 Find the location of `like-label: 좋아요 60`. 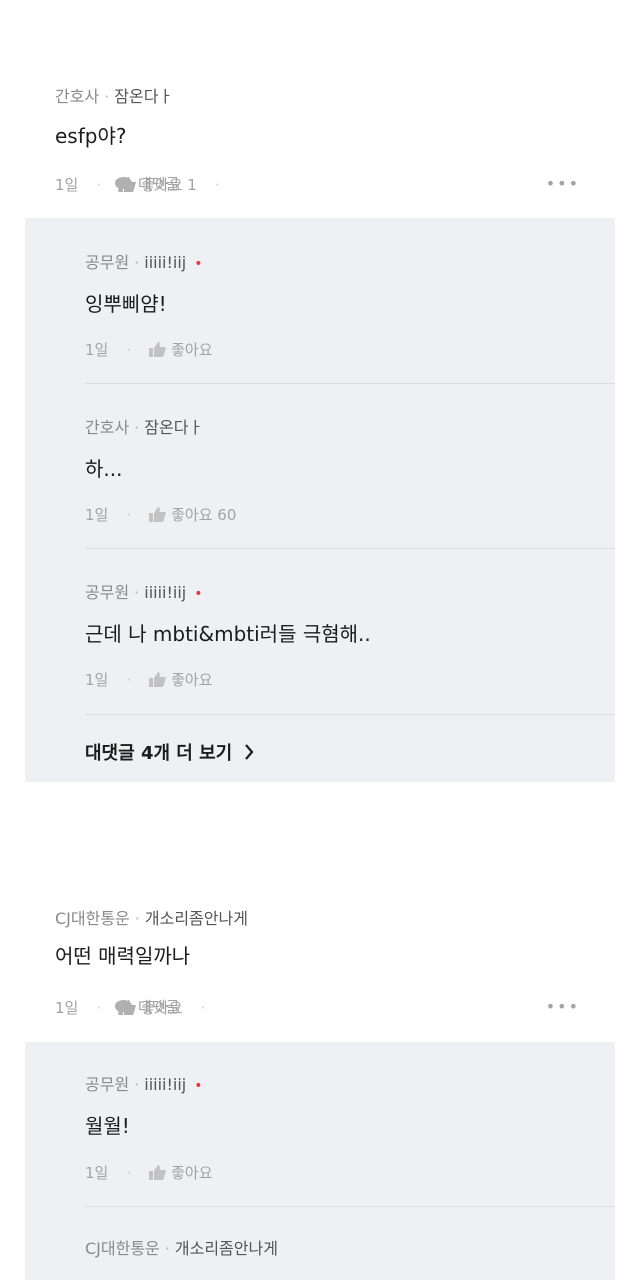

like-label: 좋아요 60 is located at coordinates (204, 514).